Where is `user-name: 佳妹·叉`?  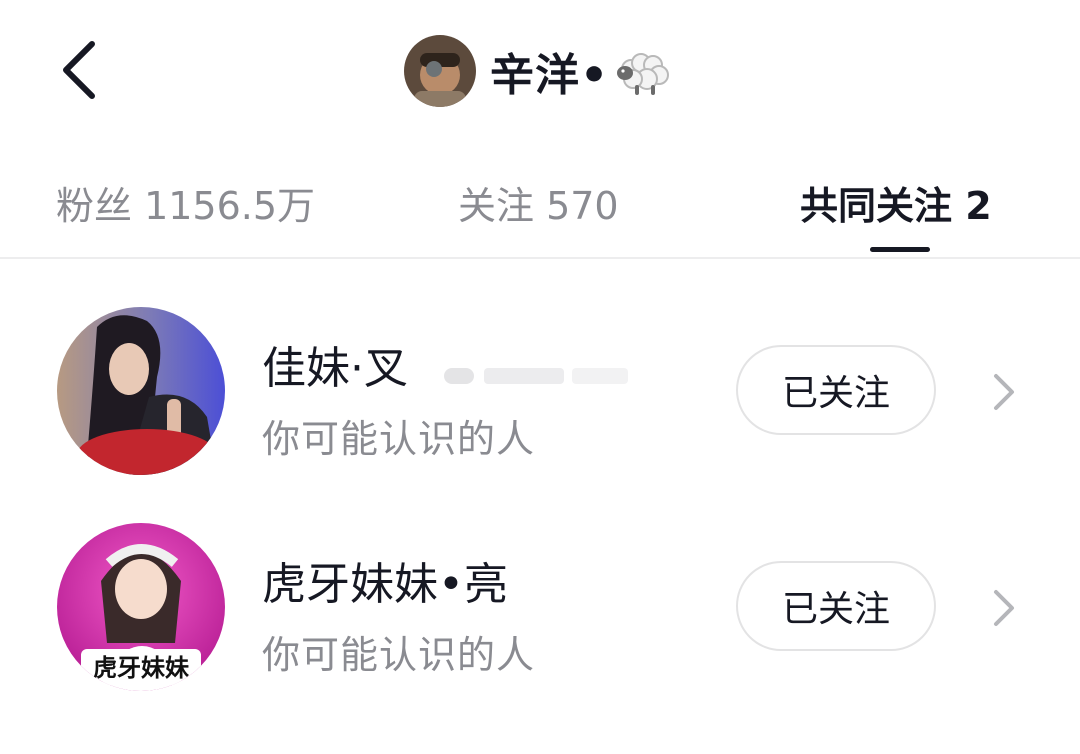 user-name: 佳妹·叉 is located at coordinates (335, 368).